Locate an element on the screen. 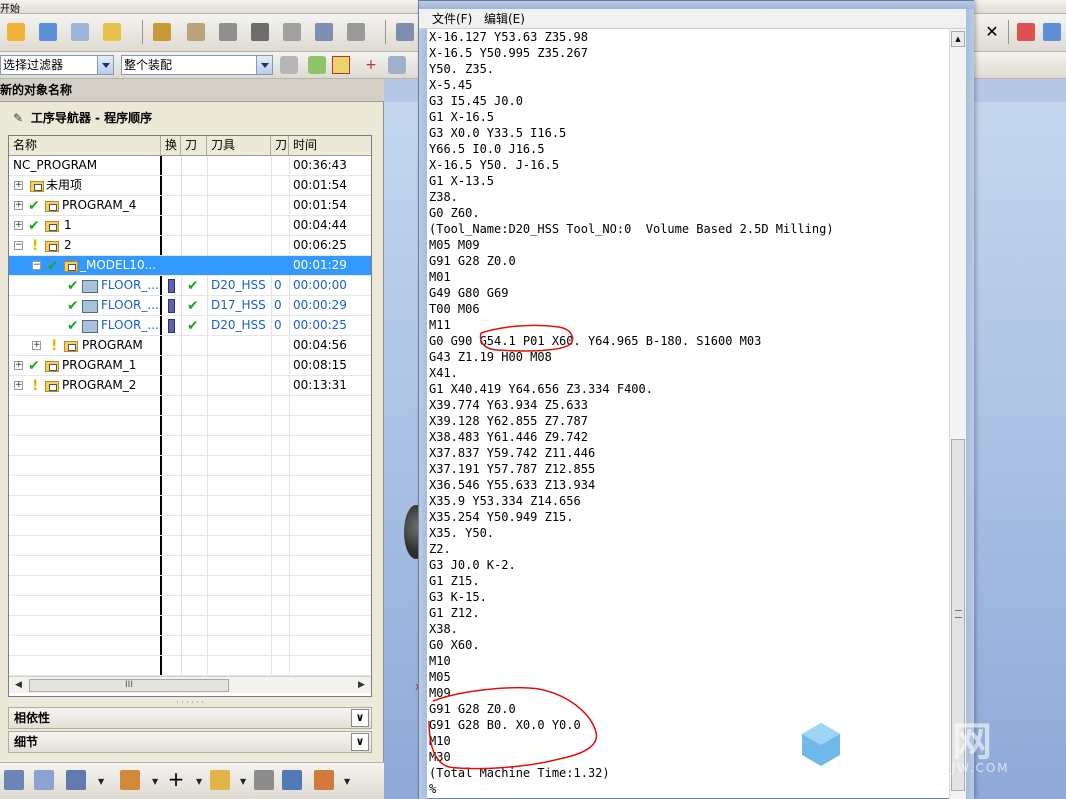 This screenshot has width=1066, height=799. grid-header: 名称 换 刀 刀具 刀 时间 is located at coordinates (190, 146).